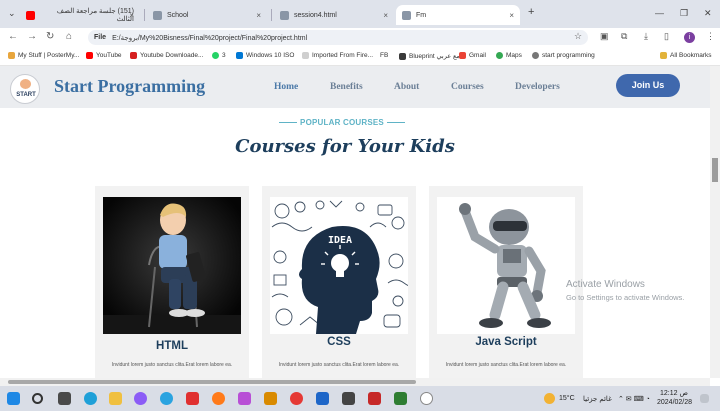 The width and height of the screenshot is (720, 411). I want to click on messenger-icon, so click(140, 398).